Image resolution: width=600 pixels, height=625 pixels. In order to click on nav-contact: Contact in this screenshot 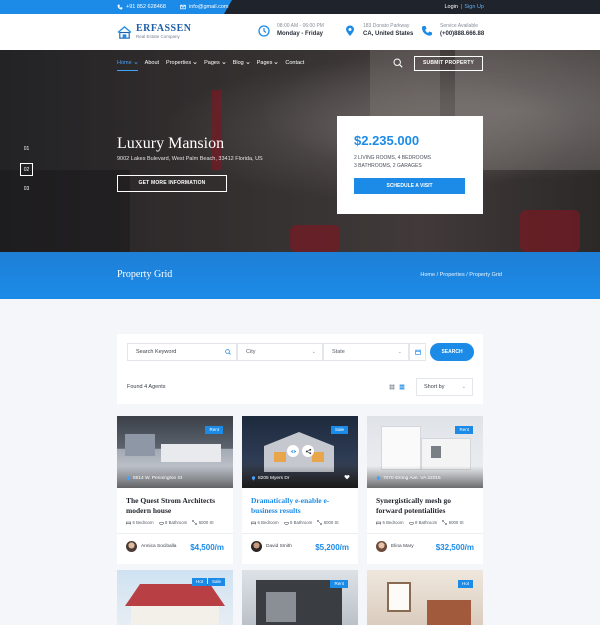, I will do `click(294, 63)`.